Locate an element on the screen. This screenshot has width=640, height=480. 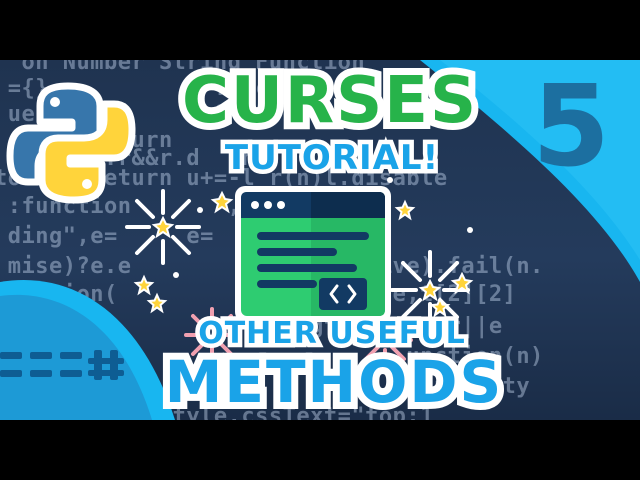
code-window-icon is located at coordinates (313, 254).